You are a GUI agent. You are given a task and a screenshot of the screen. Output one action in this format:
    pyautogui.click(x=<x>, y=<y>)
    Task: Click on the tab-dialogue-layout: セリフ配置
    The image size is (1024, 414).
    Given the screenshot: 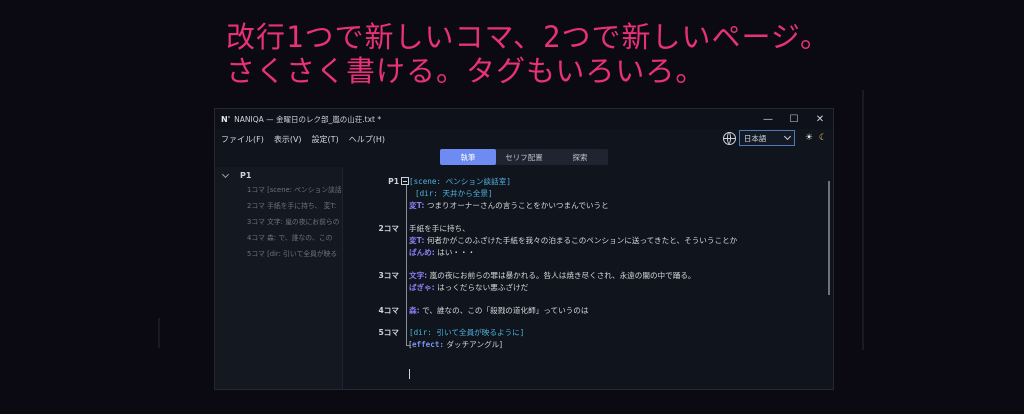 What is the action you would take?
    pyautogui.click(x=524, y=157)
    